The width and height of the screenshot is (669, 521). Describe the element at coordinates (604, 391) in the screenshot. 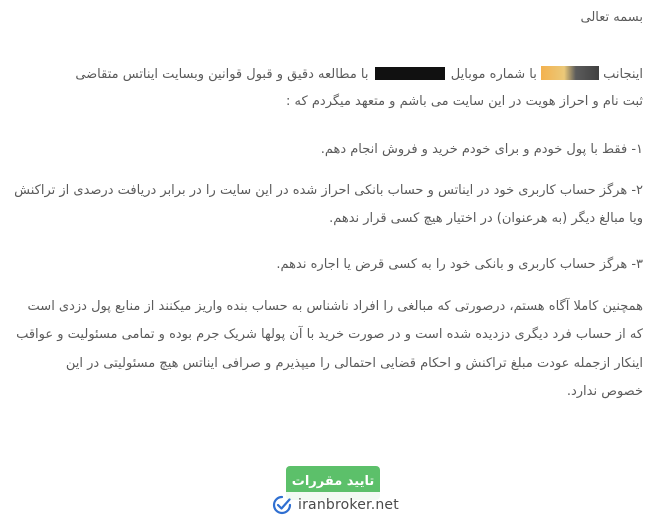

I see `closing-line-4: خصوص ندارد.` at that location.